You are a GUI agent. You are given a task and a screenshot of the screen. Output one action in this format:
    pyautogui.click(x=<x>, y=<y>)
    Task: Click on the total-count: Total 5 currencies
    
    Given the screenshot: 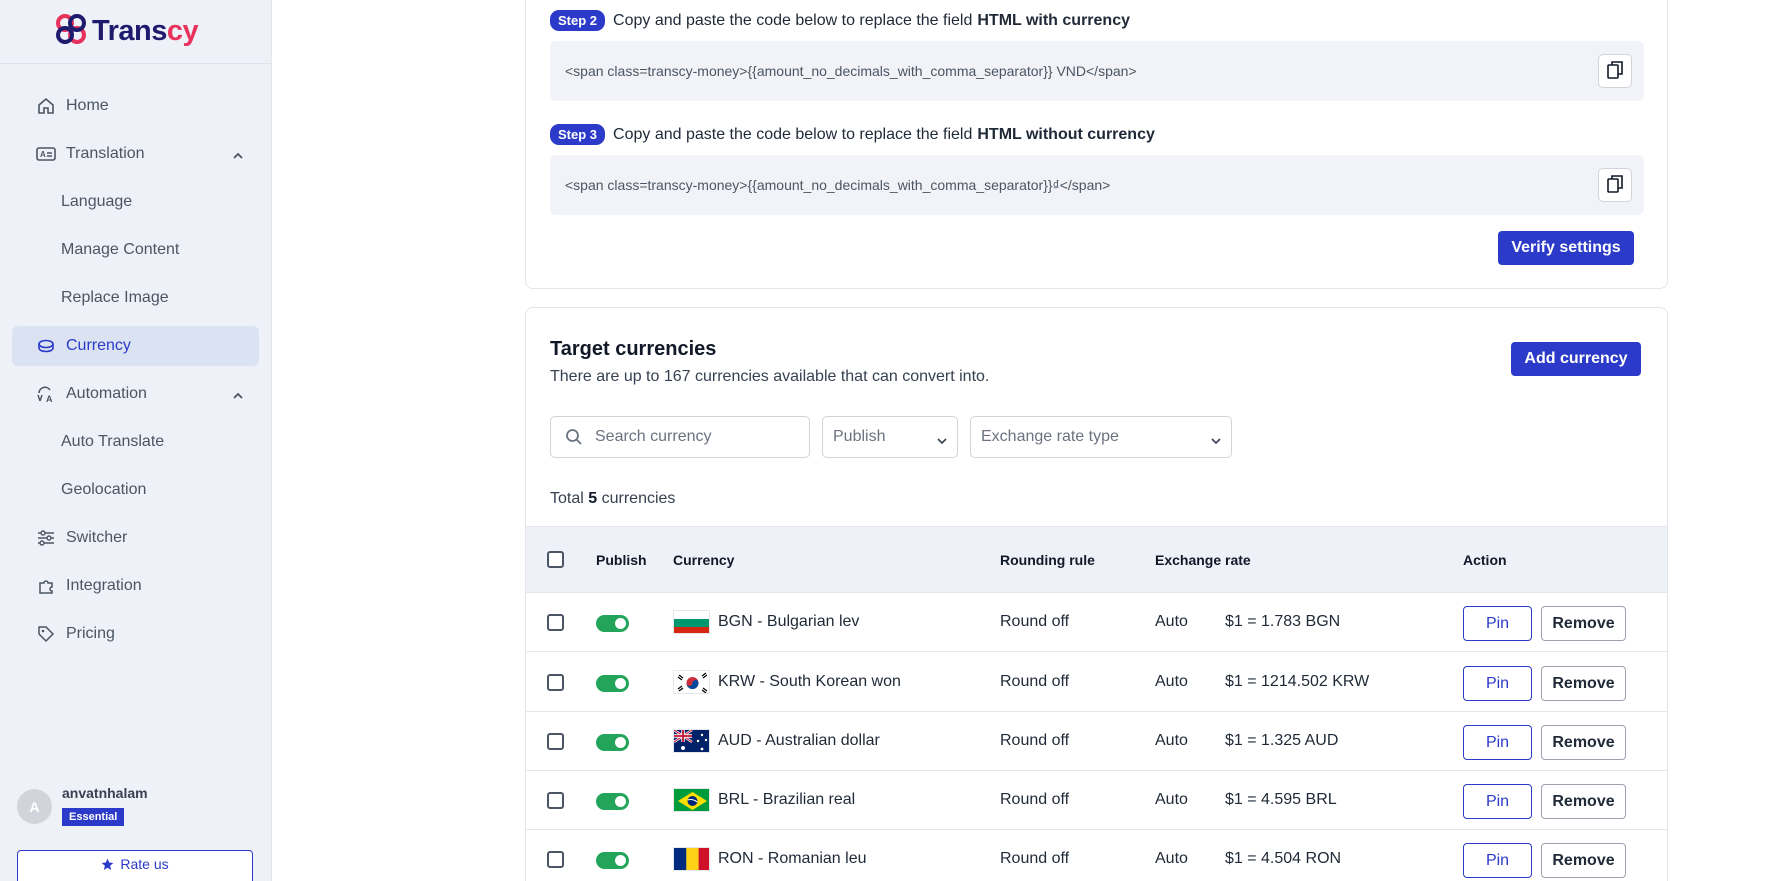 What is the action you would take?
    pyautogui.click(x=613, y=498)
    